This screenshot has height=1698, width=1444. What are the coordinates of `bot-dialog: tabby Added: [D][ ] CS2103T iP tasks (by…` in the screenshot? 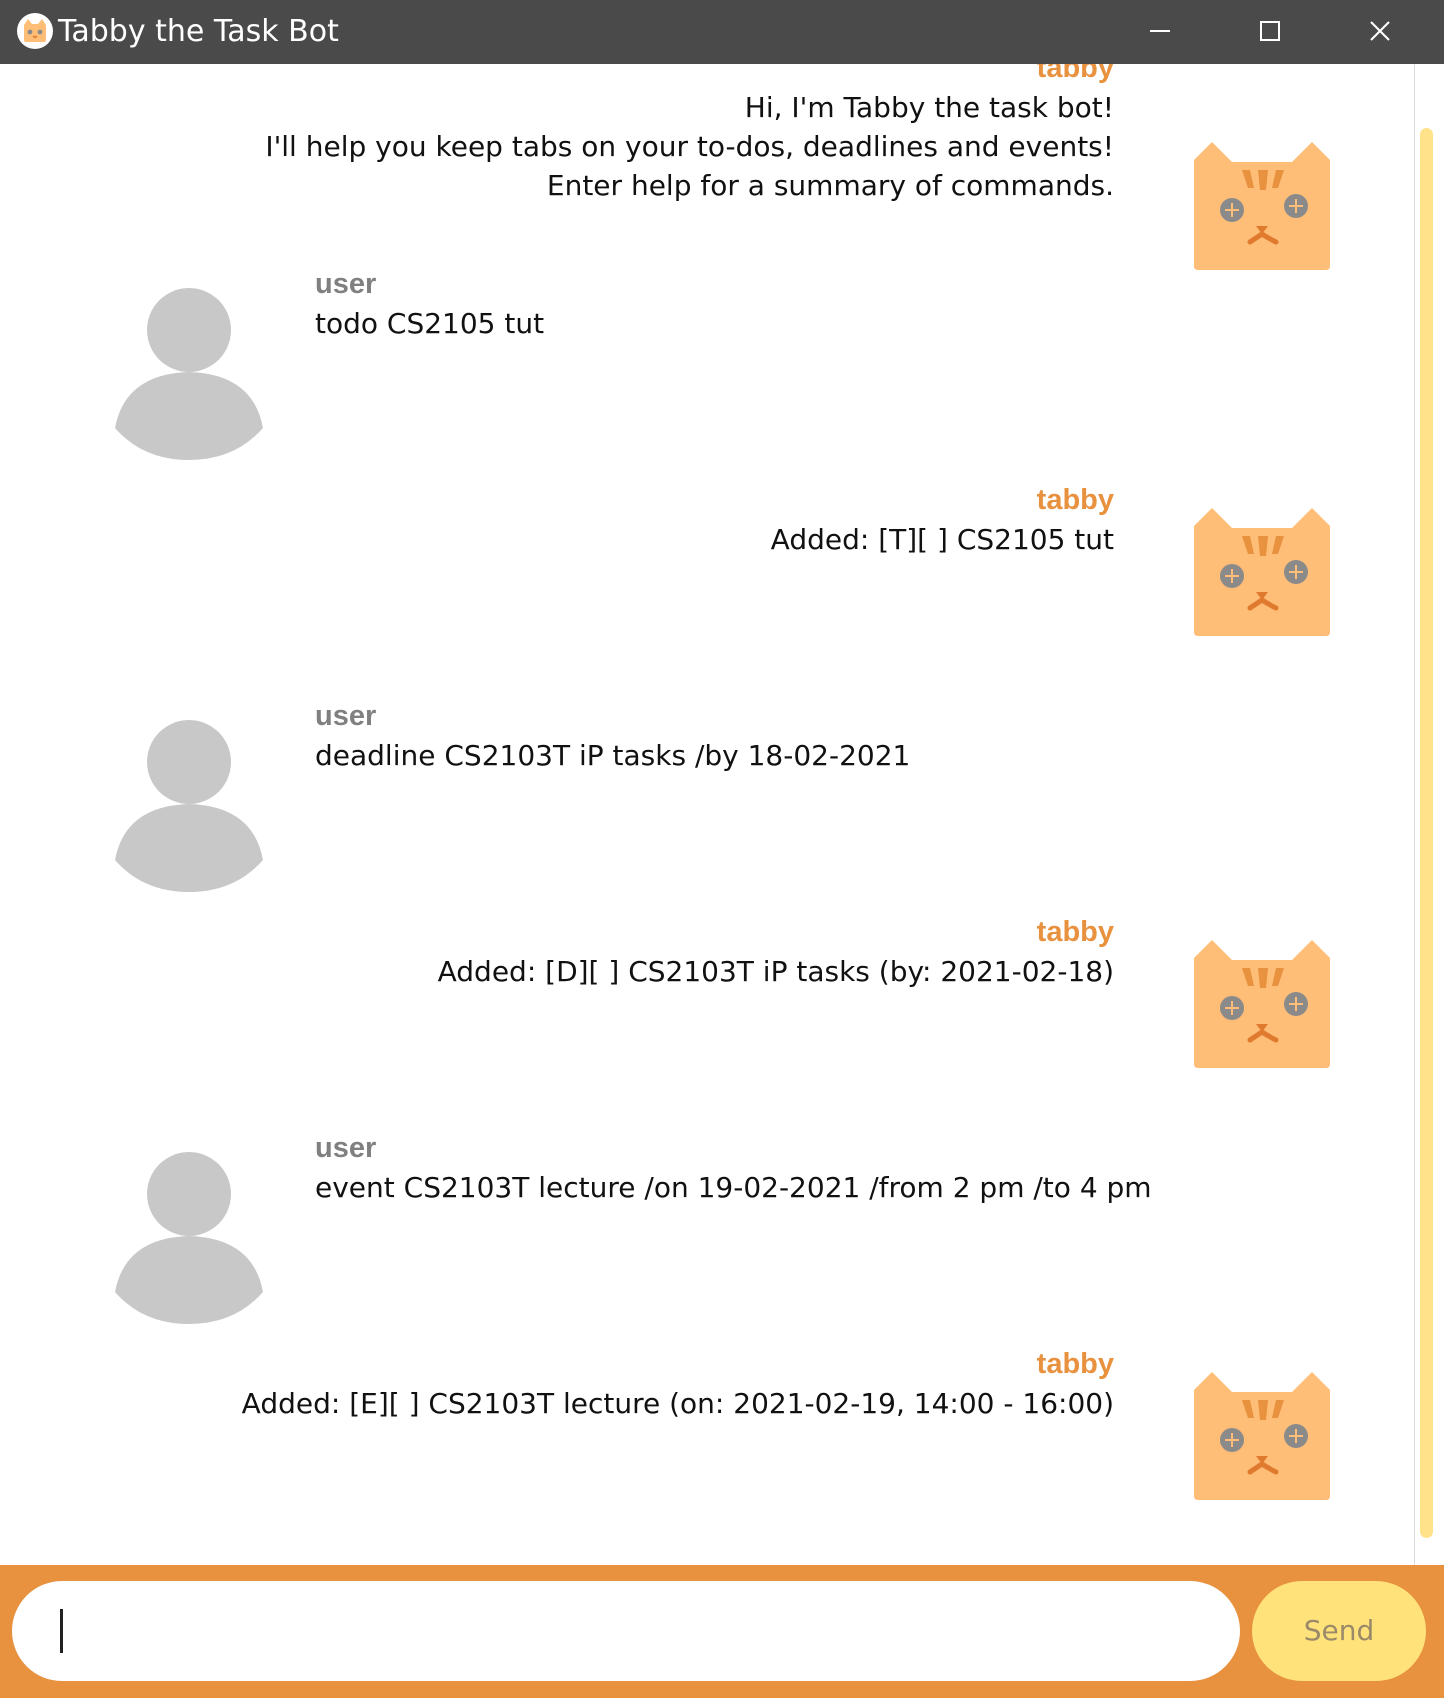 It's located at (707, 1022).